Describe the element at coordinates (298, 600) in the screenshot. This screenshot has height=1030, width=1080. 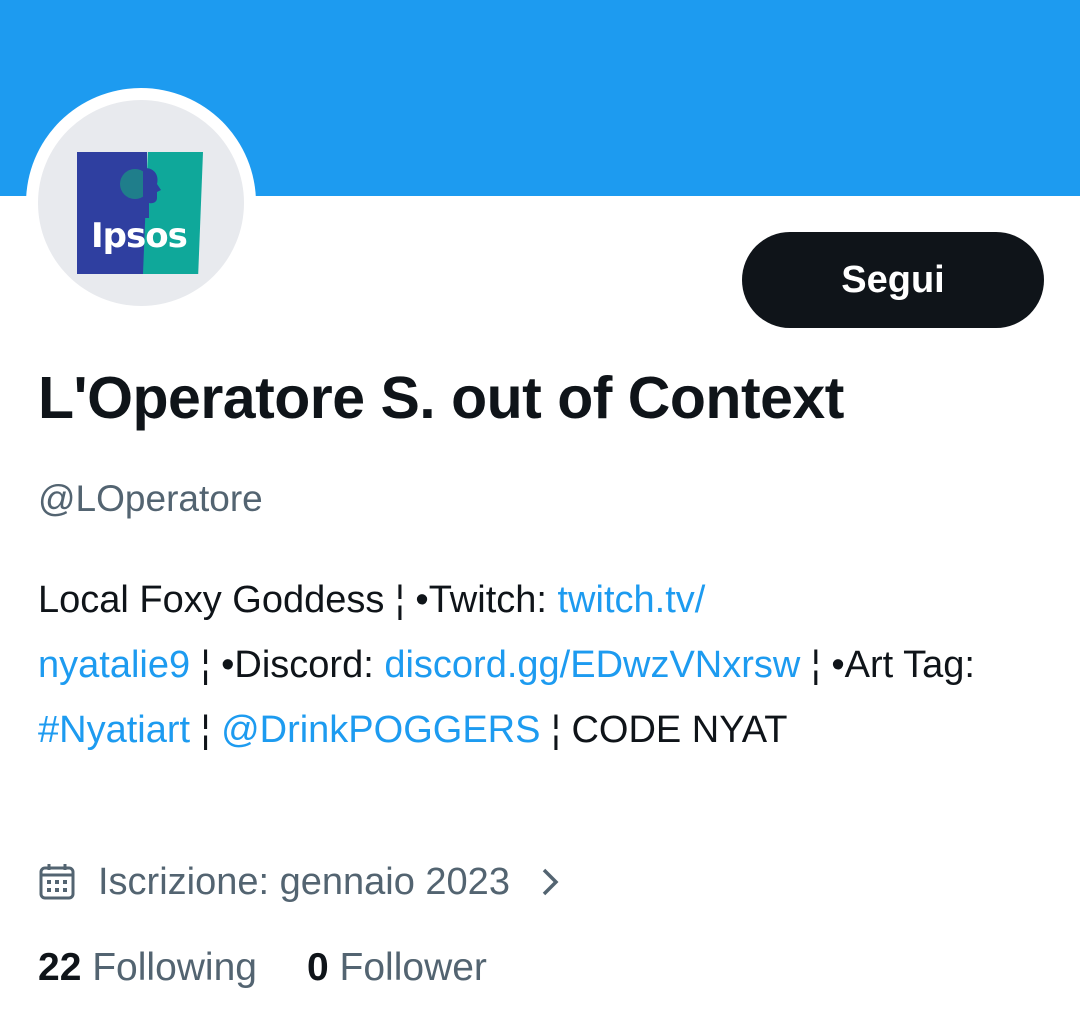
I see `bio-text: Local Foxy Goddess ¦ •Twitch:` at that location.